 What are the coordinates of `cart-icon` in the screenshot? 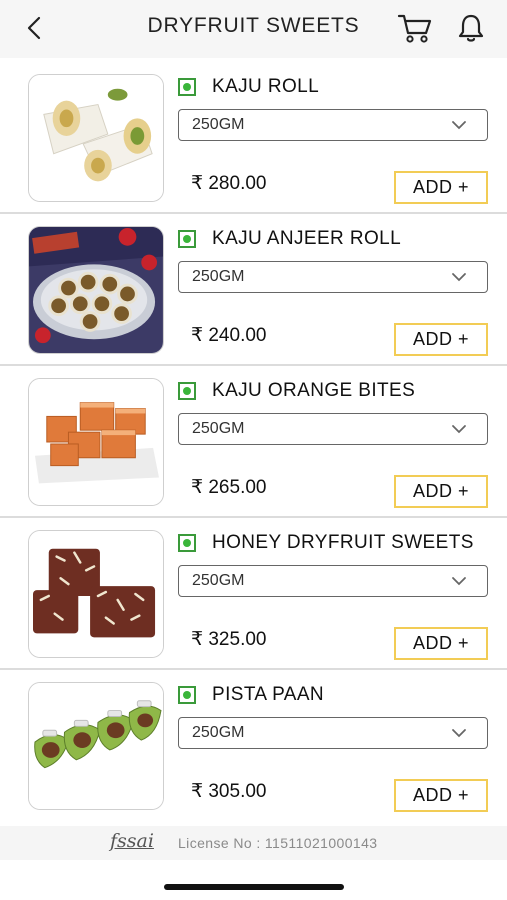 It's located at (415, 28).